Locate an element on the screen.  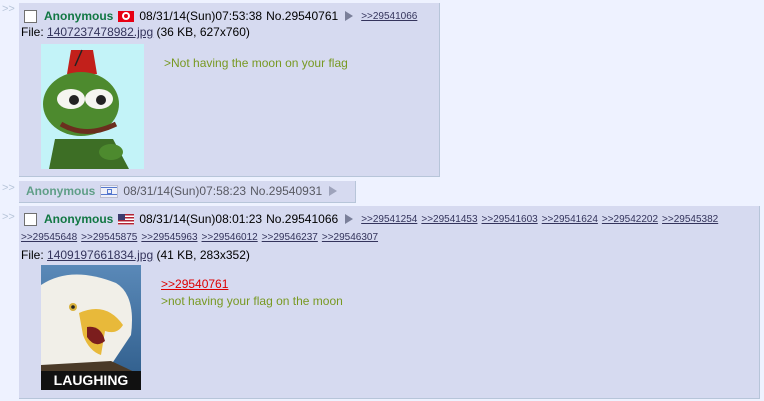
backlink: >>29546237 is located at coordinates (290, 237).